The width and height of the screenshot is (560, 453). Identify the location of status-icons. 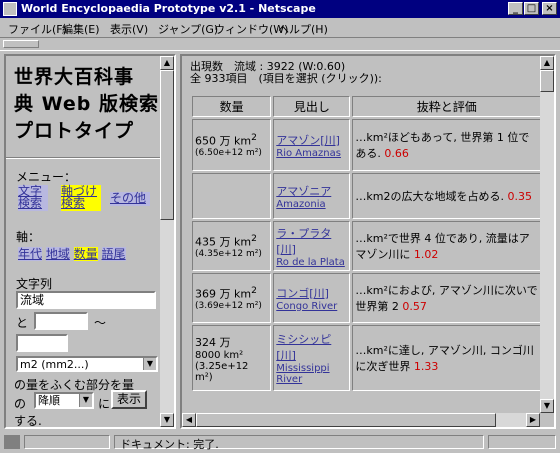
(522, 442).